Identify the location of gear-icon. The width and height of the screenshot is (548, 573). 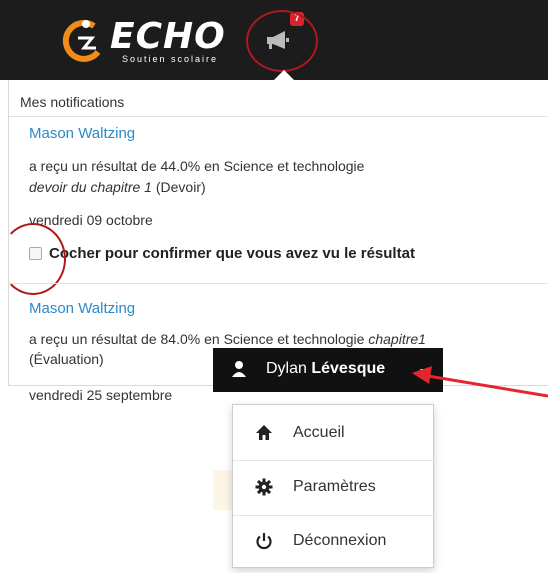
(264, 487).